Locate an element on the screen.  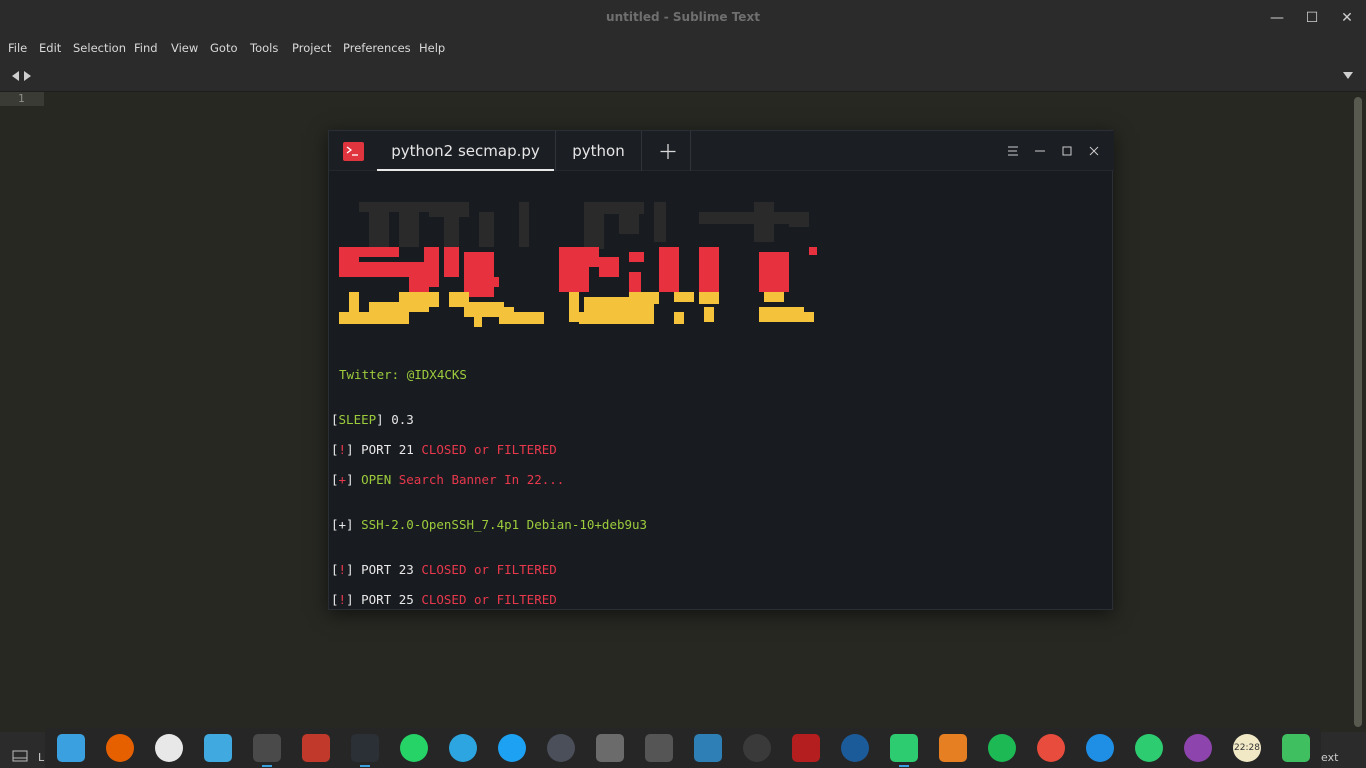
firefox-icon is located at coordinates (120, 748).